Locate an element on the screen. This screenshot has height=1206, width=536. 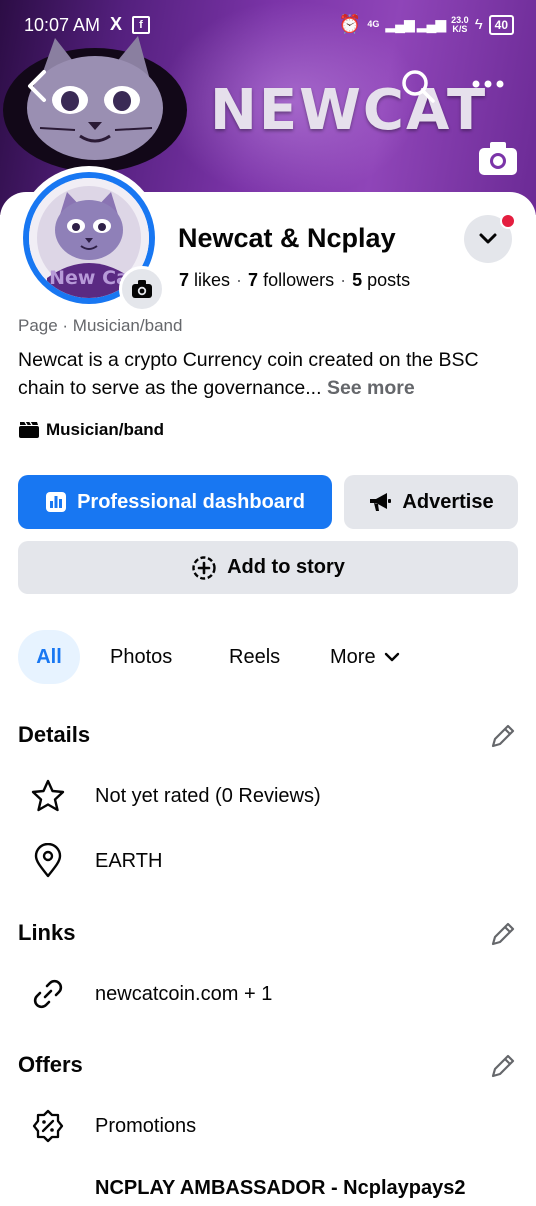
add-story-icon is located at coordinates (204, 567).